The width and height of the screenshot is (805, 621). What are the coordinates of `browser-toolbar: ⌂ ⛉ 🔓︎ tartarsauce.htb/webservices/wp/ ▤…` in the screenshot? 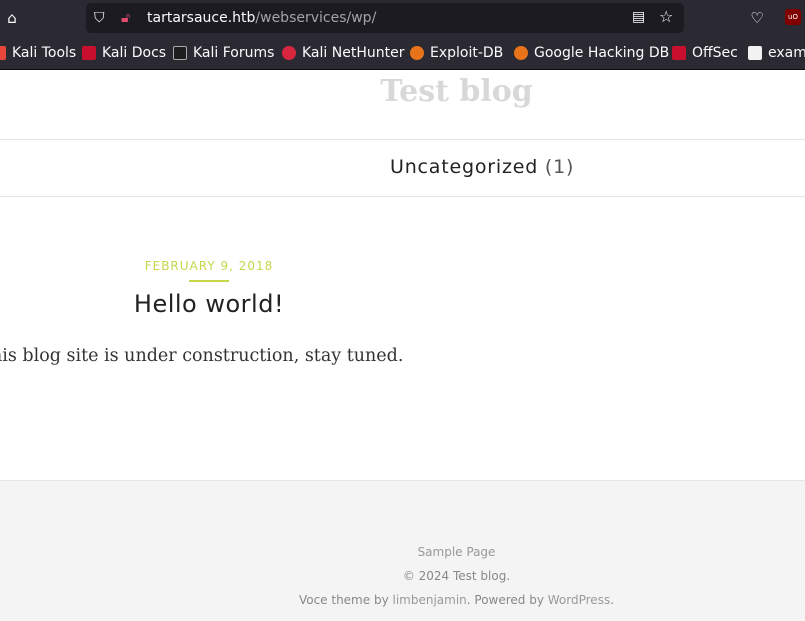 It's located at (402, 18).